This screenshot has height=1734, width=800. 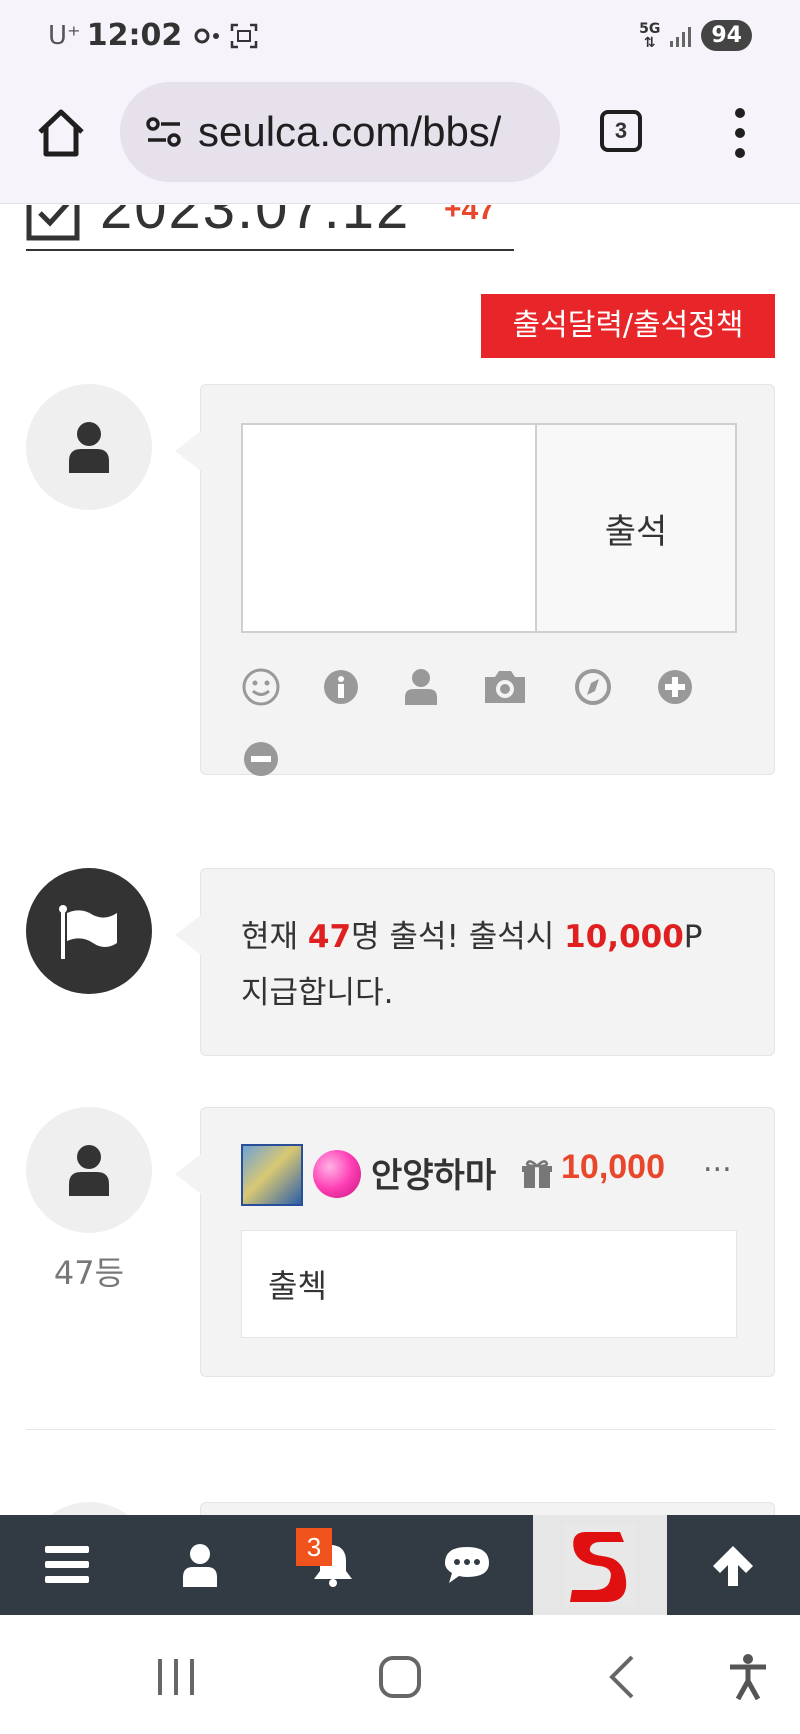 What do you see at coordinates (593, 687) in the screenshot?
I see `compass-icon` at bounding box center [593, 687].